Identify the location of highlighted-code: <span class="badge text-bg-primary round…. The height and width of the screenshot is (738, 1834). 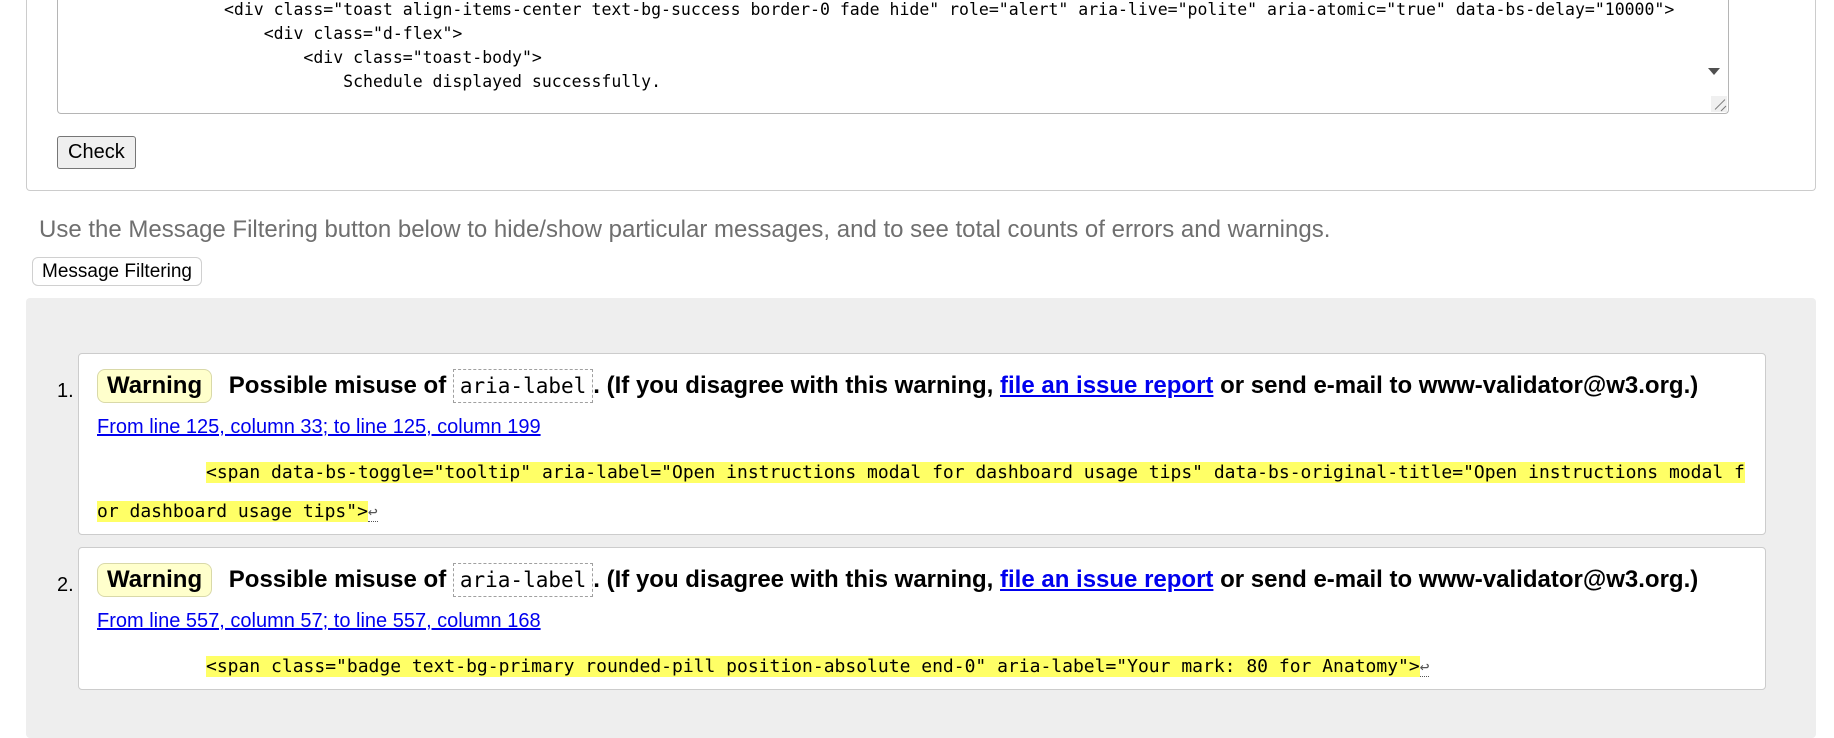
(813, 666).